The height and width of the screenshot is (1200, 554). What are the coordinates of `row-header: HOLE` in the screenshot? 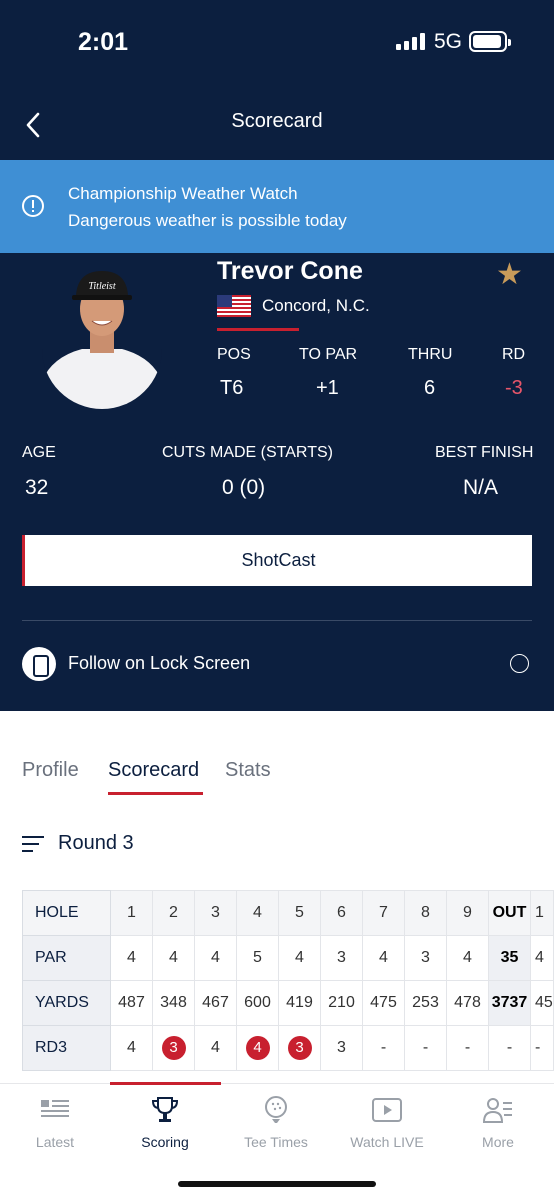 It's located at (66, 913).